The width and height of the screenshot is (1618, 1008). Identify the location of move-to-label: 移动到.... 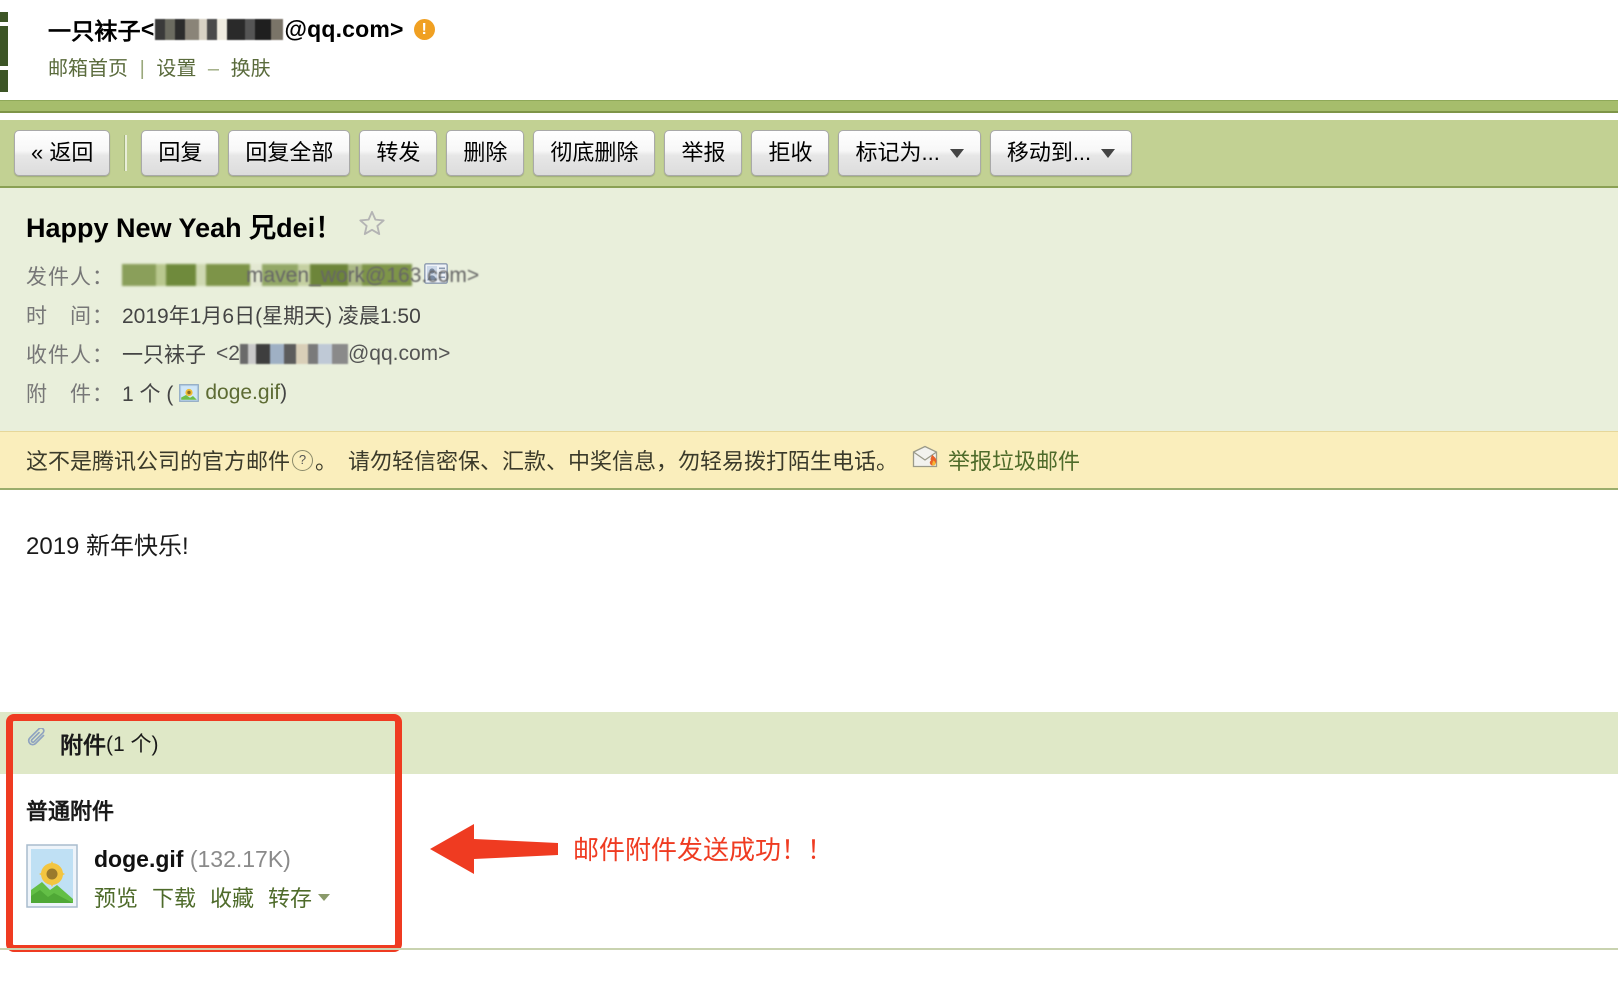
(1049, 152).